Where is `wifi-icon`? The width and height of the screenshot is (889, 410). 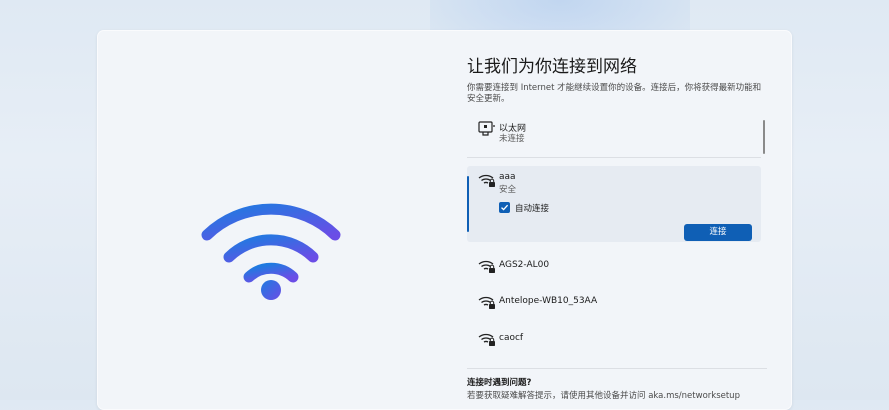
wifi-icon is located at coordinates (271, 251).